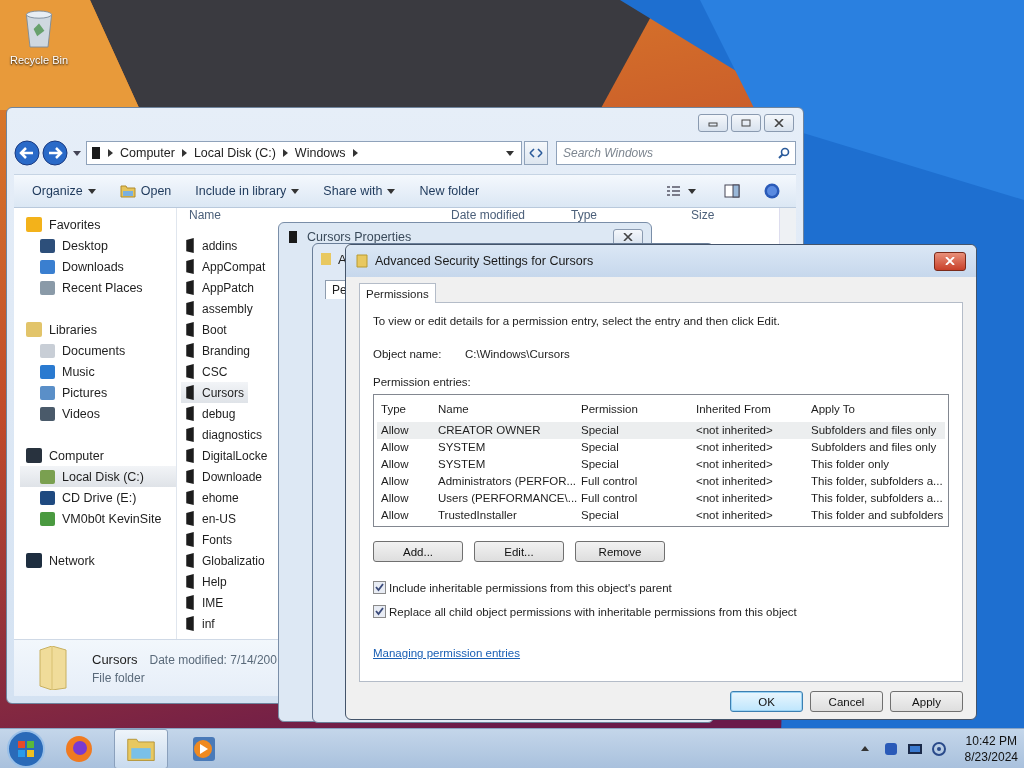 This screenshot has width=1024, height=768. Describe the element at coordinates (833, 409) in the screenshot. I see `column-header: Apply To` at that location.